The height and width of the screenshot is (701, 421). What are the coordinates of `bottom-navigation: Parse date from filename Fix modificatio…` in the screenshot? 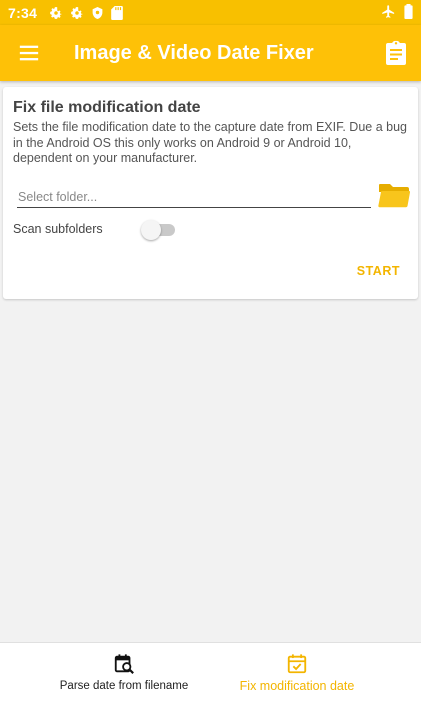 It's located at (210, 671).